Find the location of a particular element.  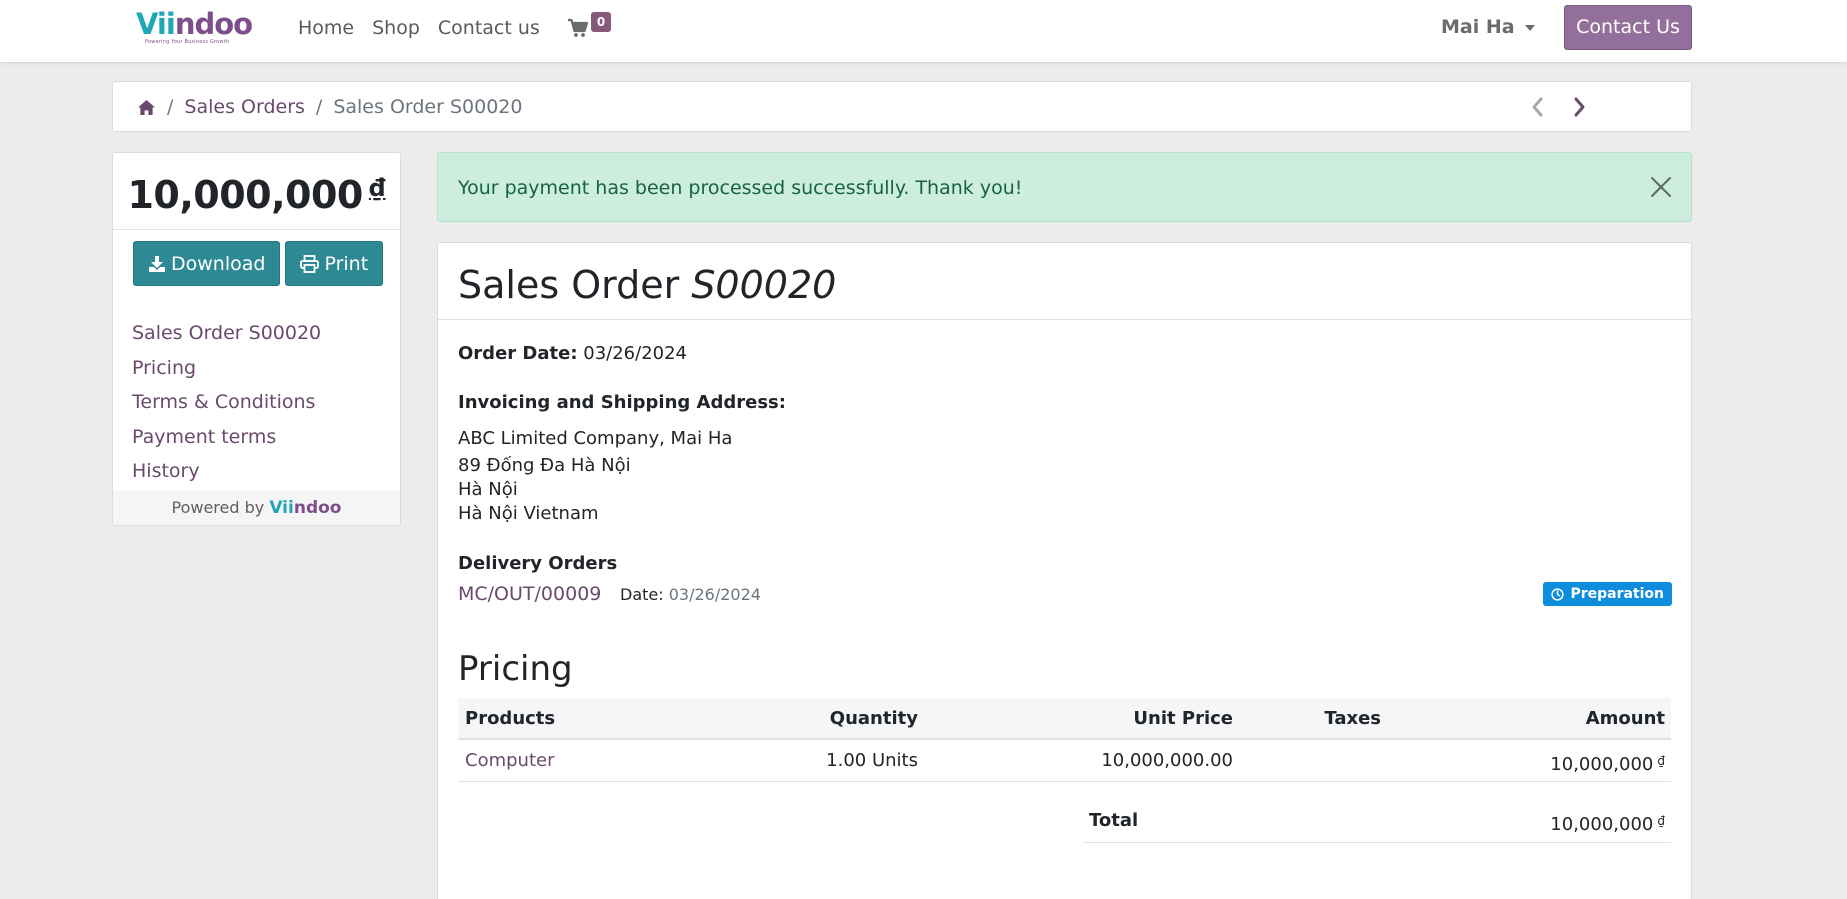

viindoo-logo: Viindoo Powering Your Business Growth is located at coordinates (194, 26).